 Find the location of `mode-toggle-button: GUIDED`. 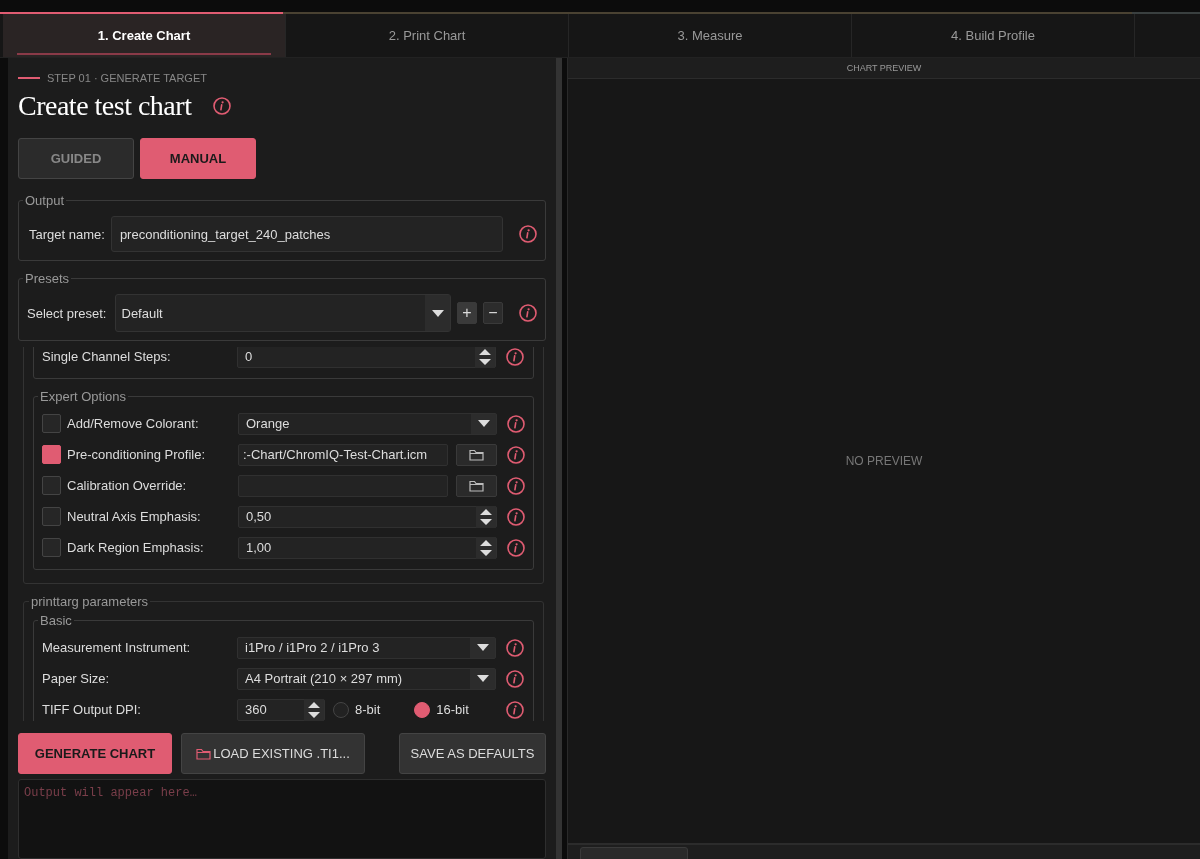

mode-toggle-button: GUIDED is located at coordinates (76, 158).